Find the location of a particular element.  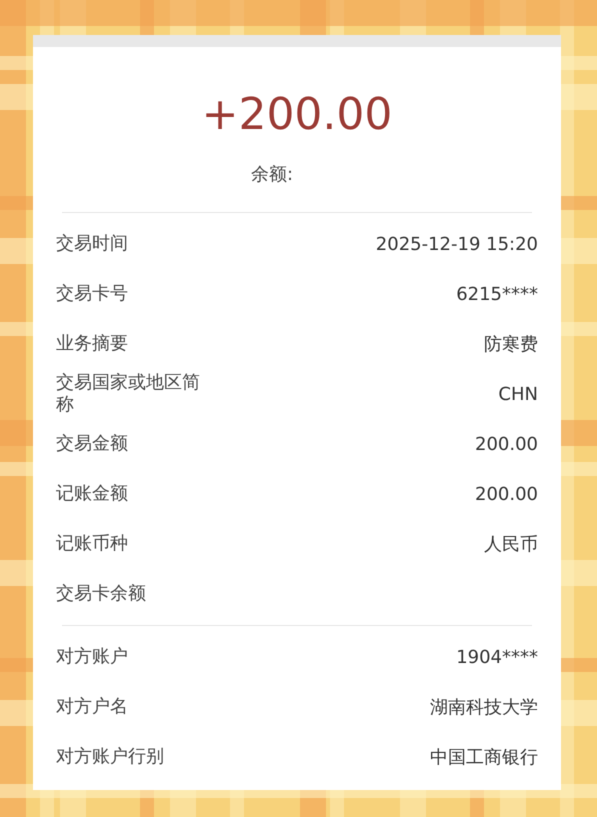

row-value: 人民币 is located at coordinates (511, 544).